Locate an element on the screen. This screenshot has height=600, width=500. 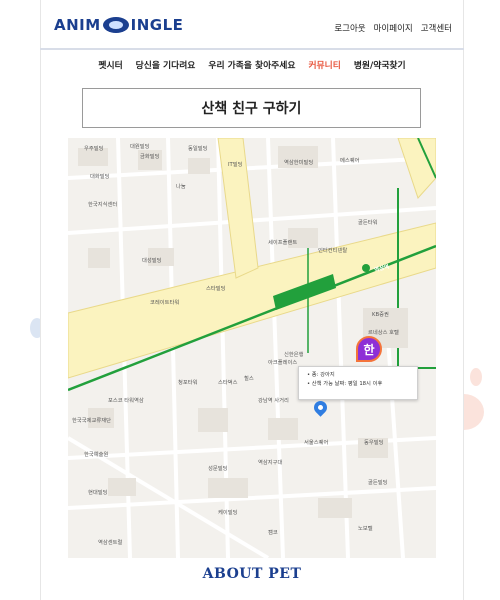
map-label: 코레이트타워 is located at coordinates (165, 303).